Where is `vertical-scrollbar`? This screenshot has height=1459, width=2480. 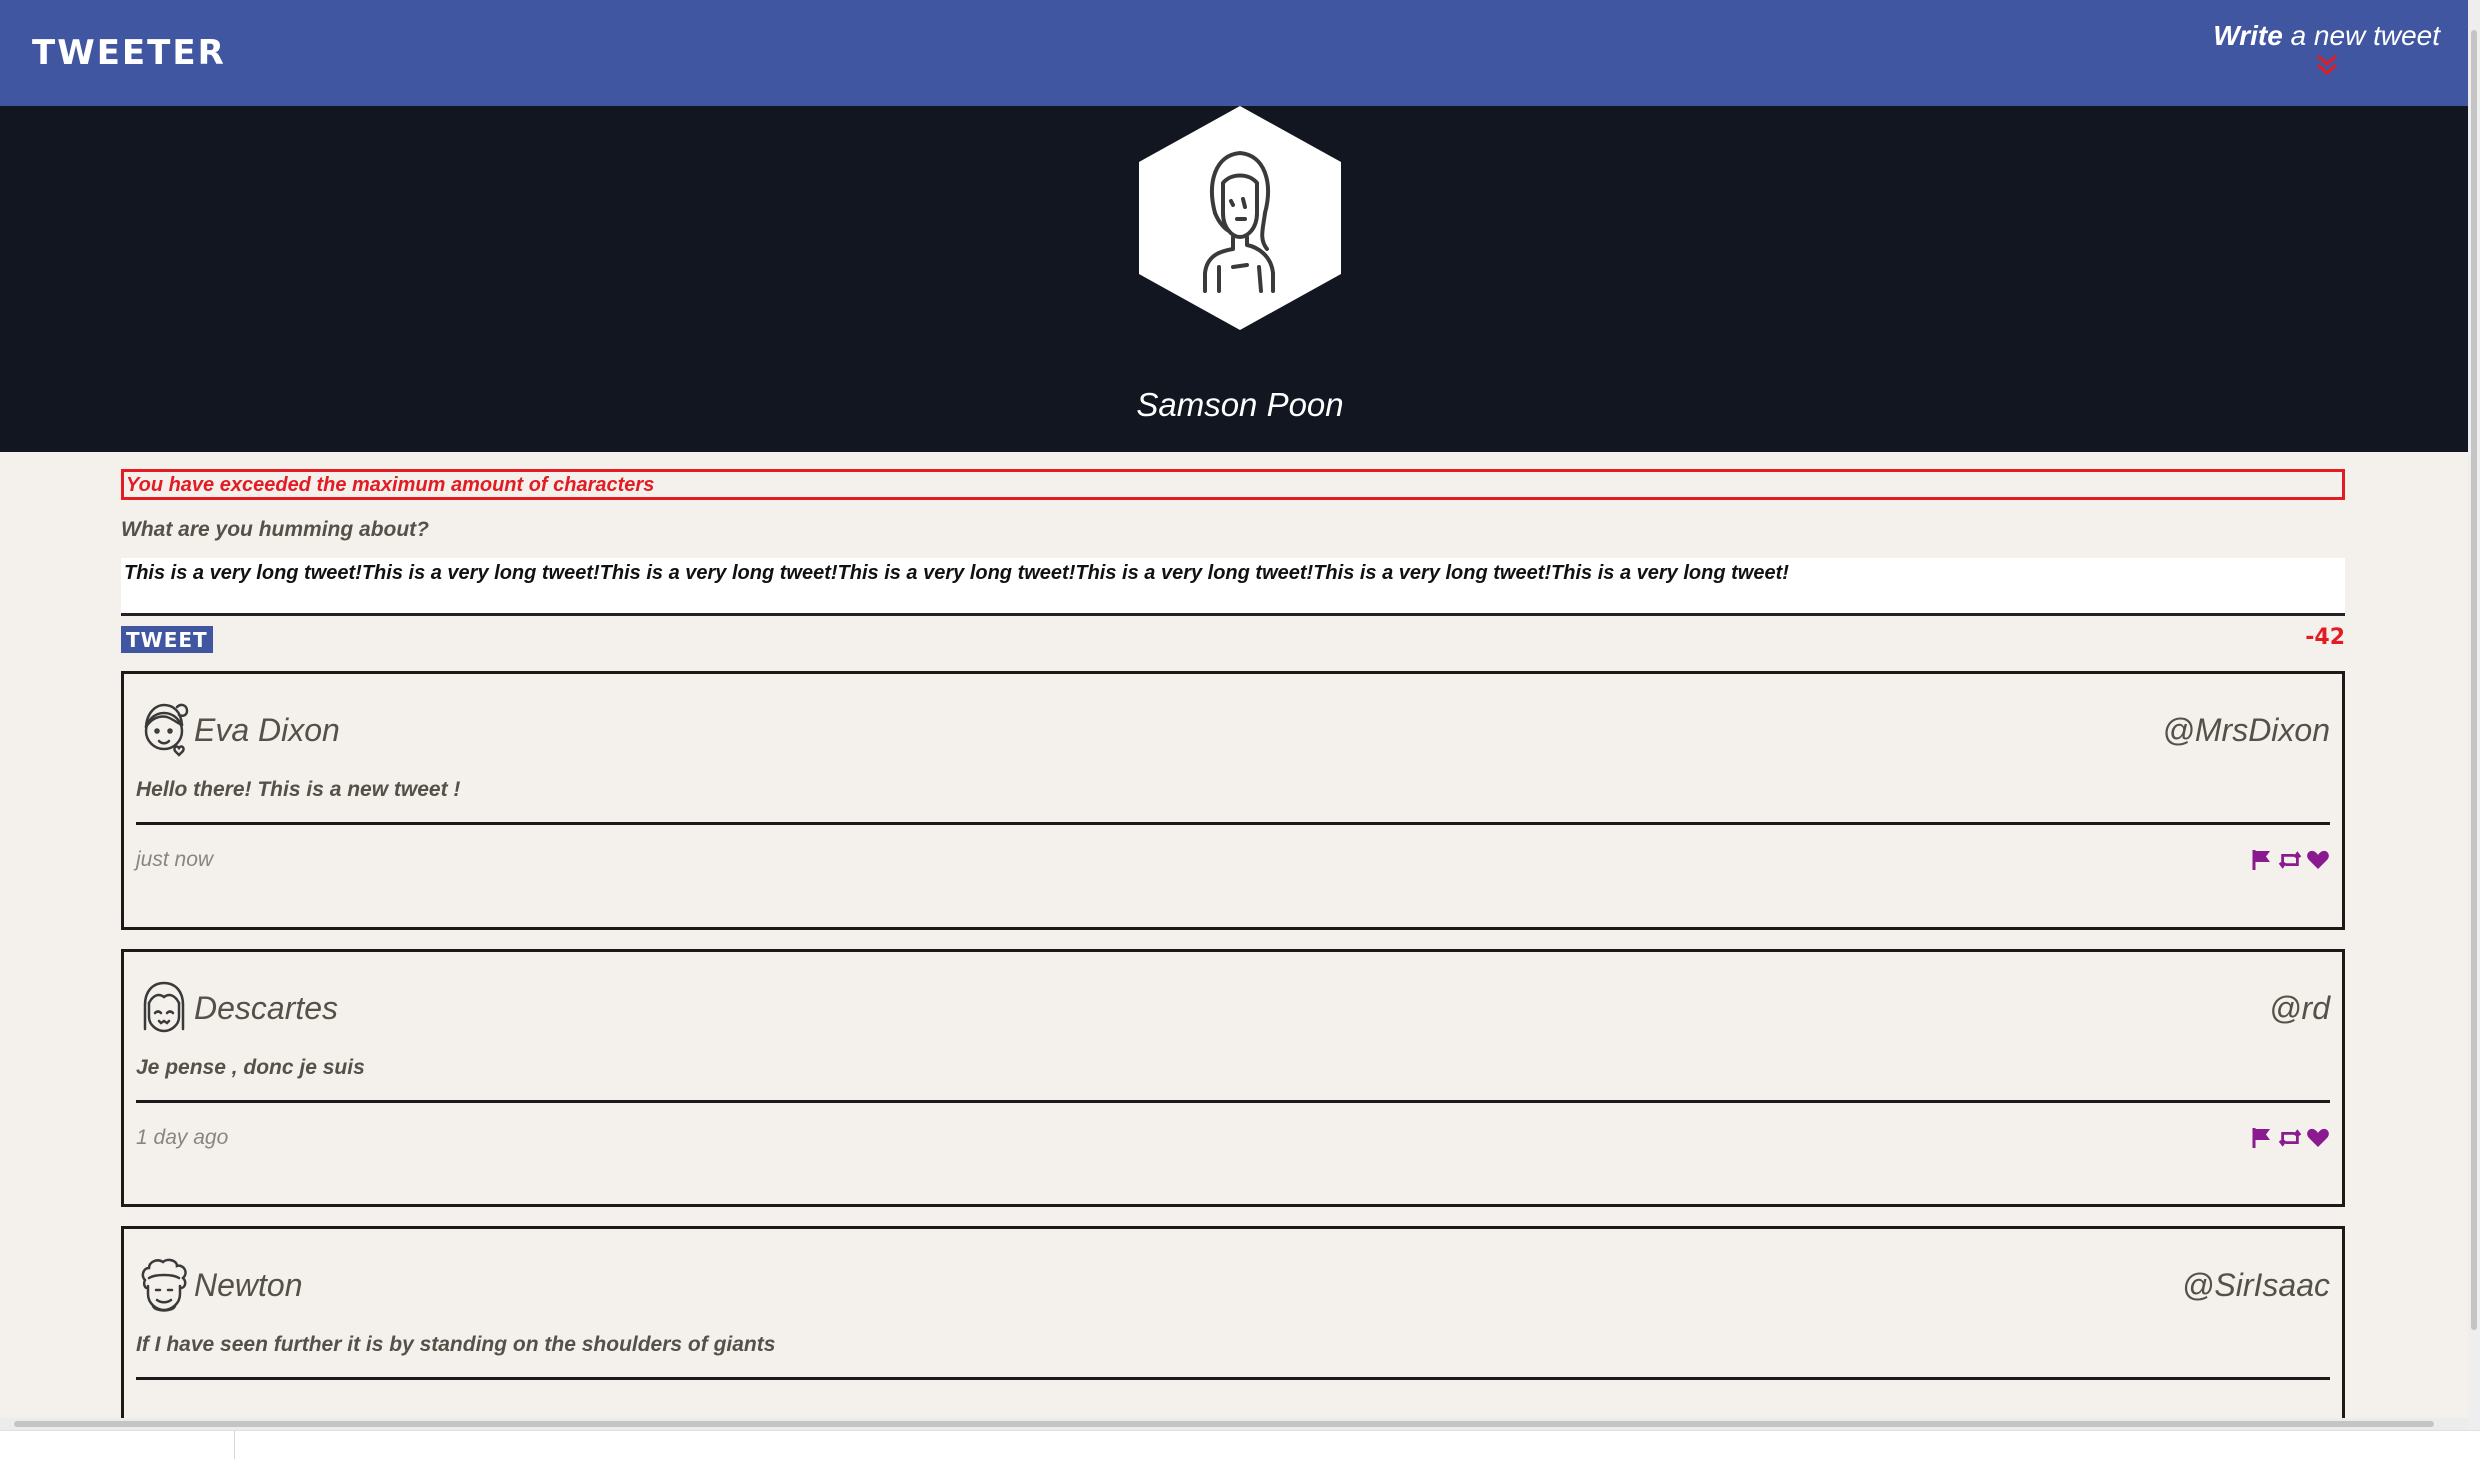
vertical-scrollbar is located at coordinates (2474, 715).